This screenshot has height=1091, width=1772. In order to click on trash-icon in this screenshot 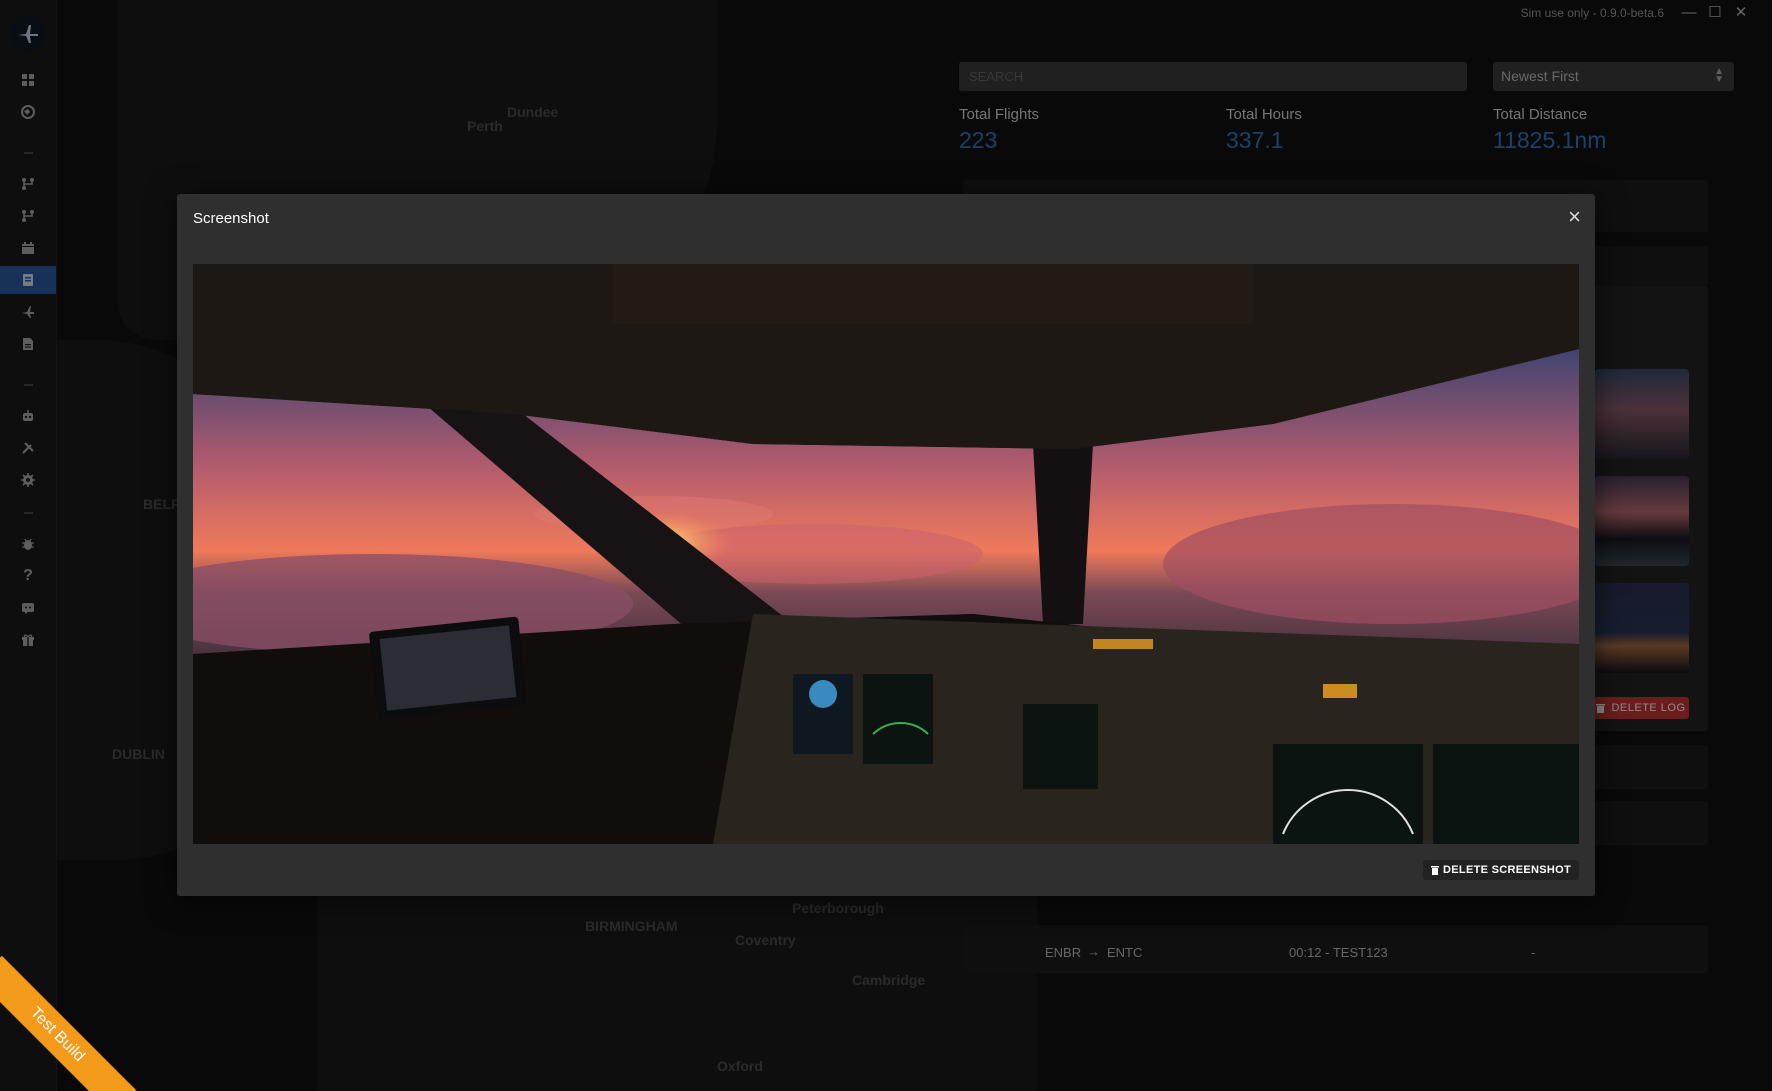, I will do `click(1435, 870)`.